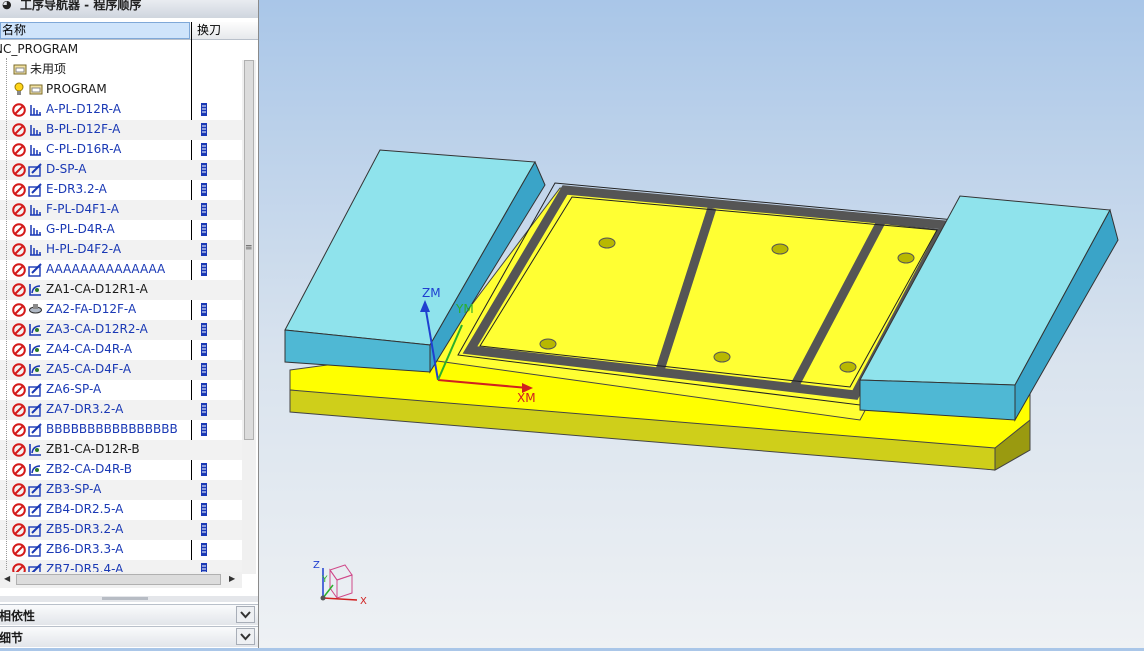  What do you see at coordinates (118, 579) in the screenshot?
I see `horizontal-scroll-thumb` at bounding box center [118, 579].